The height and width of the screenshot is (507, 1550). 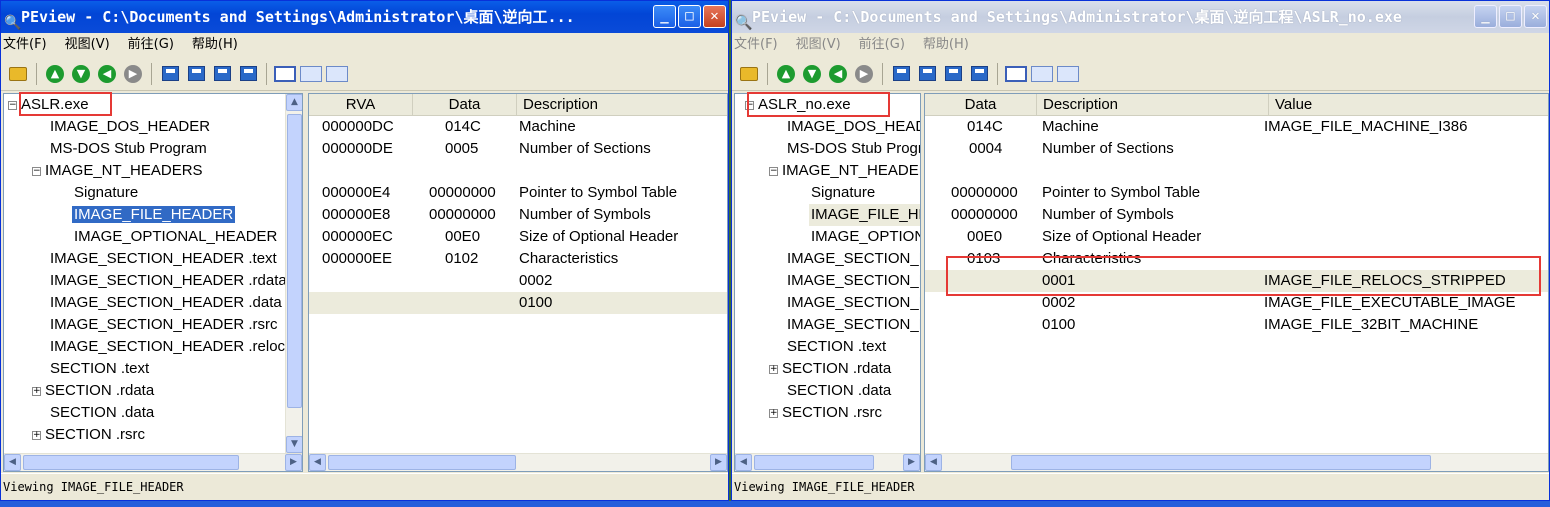 I want to click on table-row: 000000EC 00E0 Size of Optional Header, so click(x=518, y=237).